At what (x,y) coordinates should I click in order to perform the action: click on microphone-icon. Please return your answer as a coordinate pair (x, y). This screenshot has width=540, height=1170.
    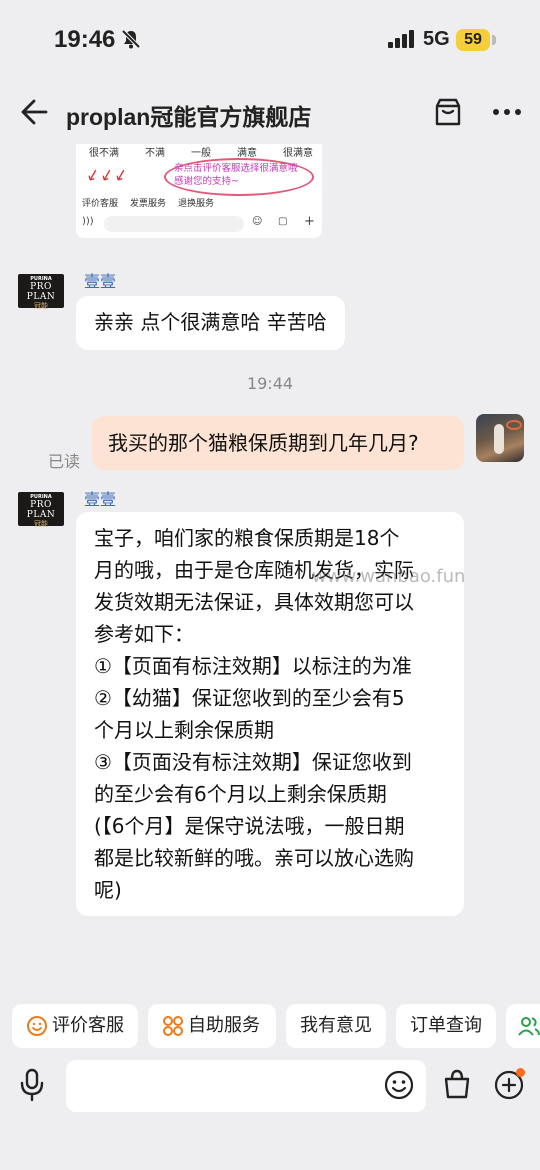
    Looking at the image, I should click on (32, 1085).